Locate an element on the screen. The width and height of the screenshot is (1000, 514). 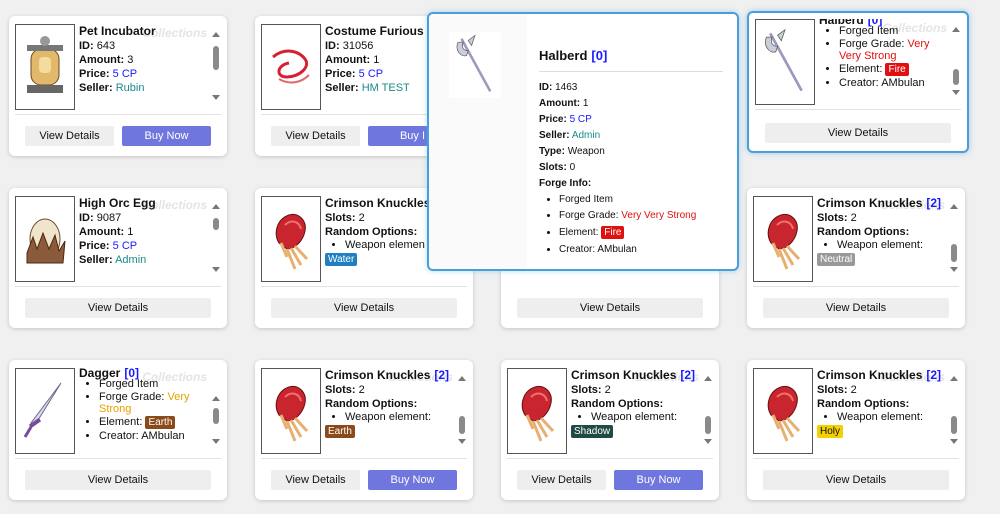
forge-grade: Very Very Strong is located at coordinates (659, 215).